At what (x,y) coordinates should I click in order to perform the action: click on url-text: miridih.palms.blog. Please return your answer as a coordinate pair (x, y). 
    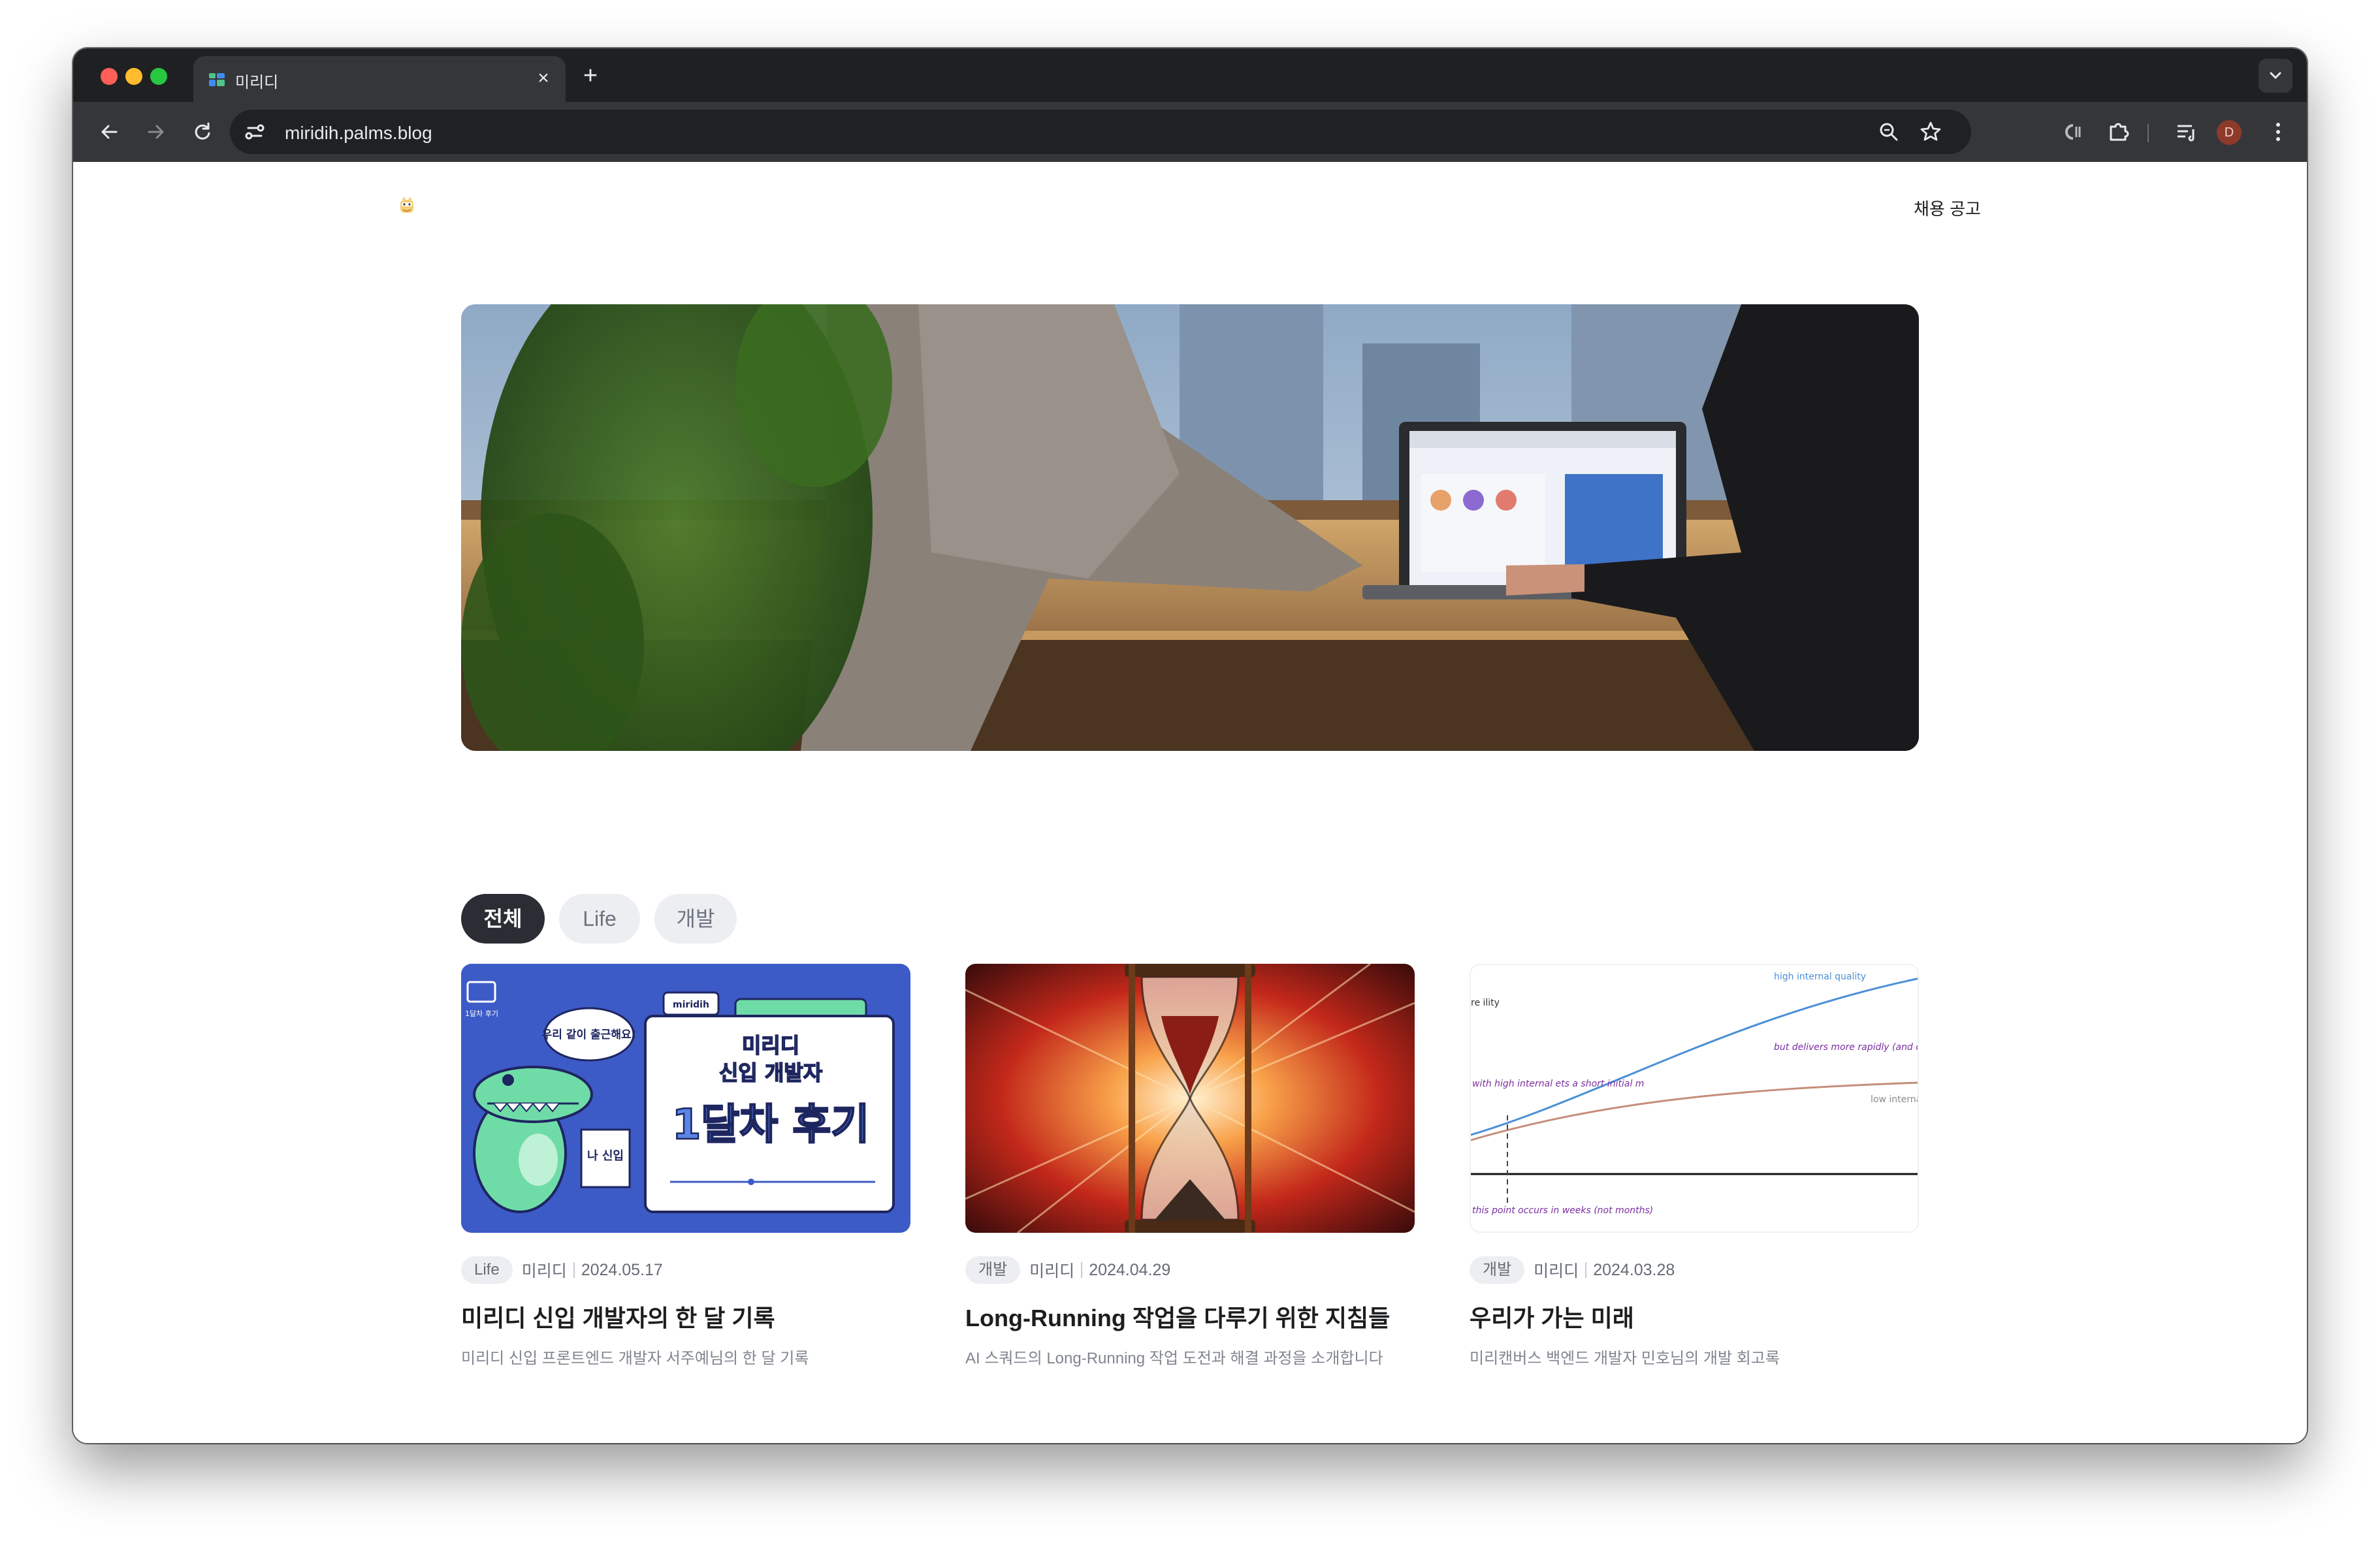
    Looking at the image, I should click on (358, 133).